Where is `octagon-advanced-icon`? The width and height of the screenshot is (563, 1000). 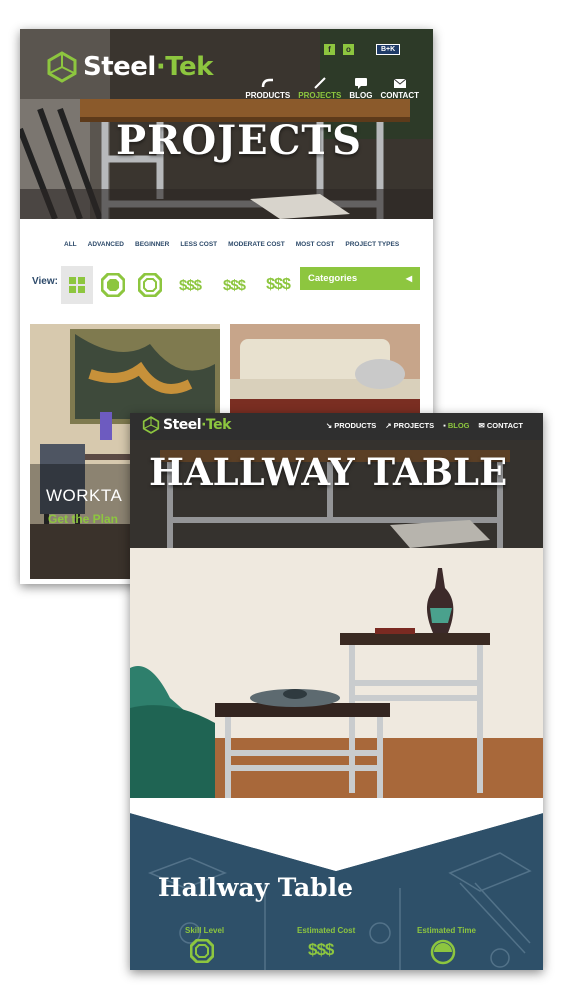
octagon-advanced-icon is located at coordinates (113, 285).